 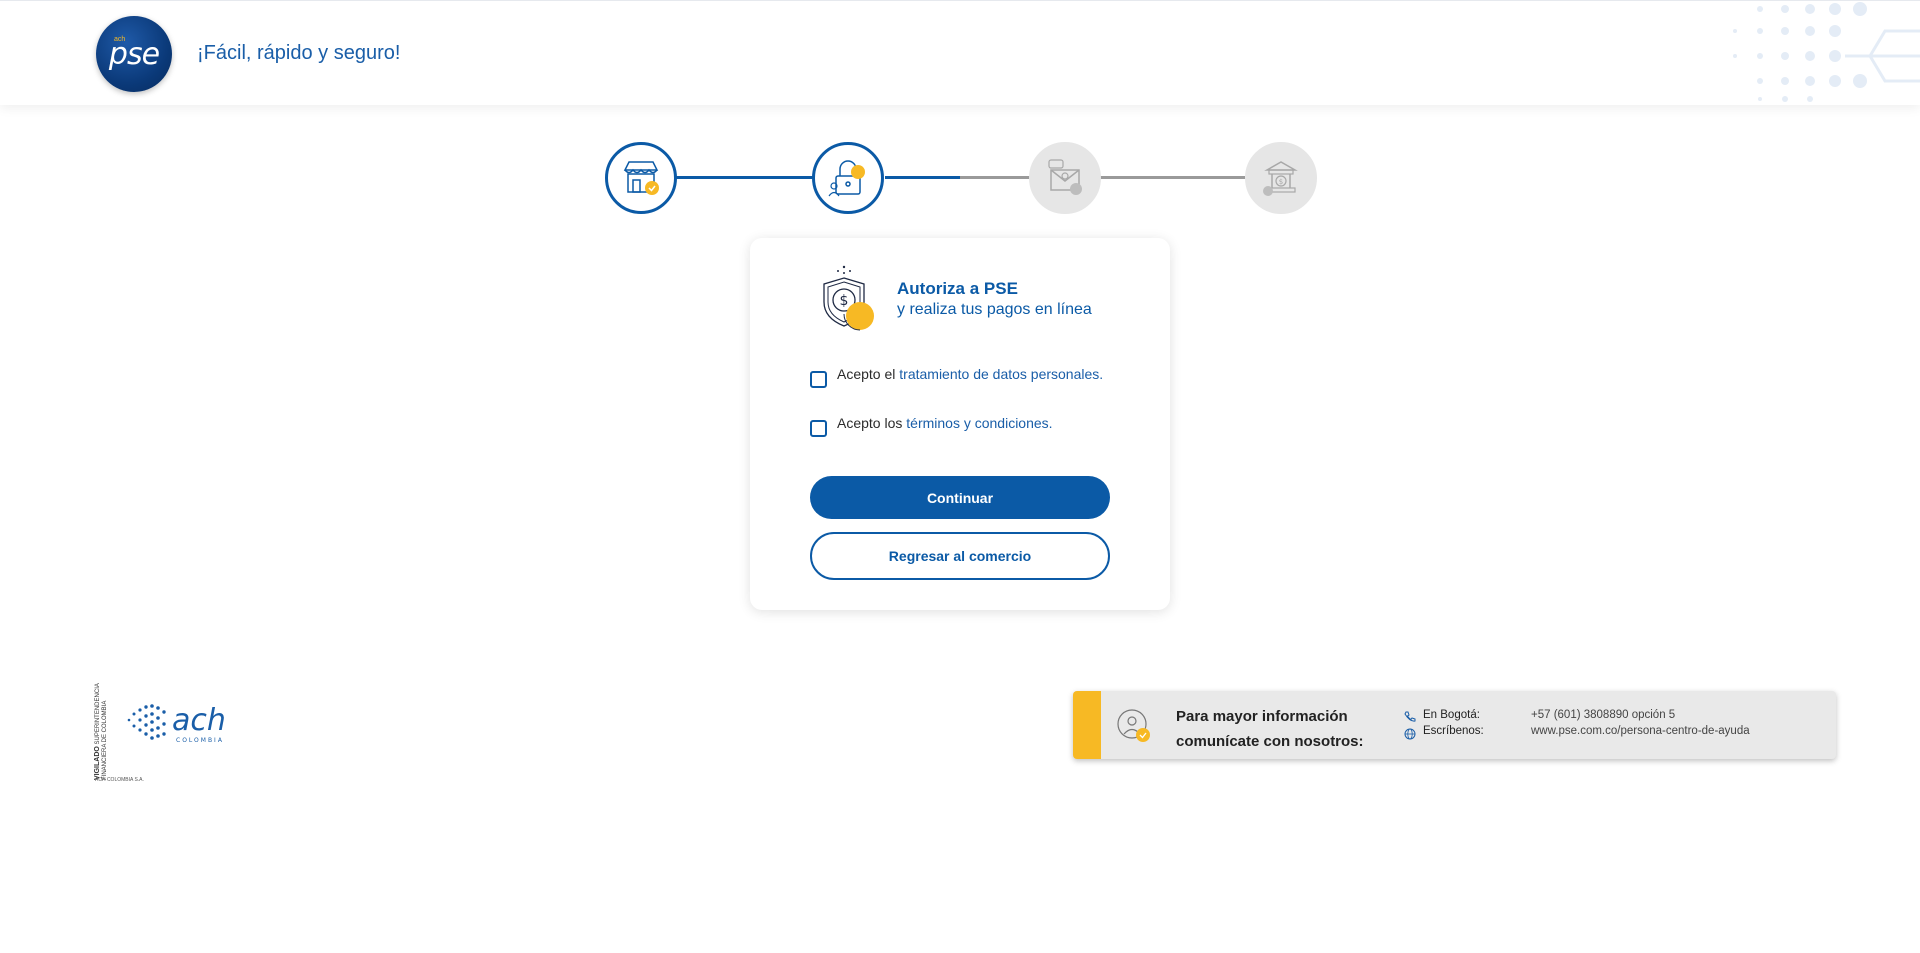 I want to click on progress-stepper: $, so click(x=961, y=177).